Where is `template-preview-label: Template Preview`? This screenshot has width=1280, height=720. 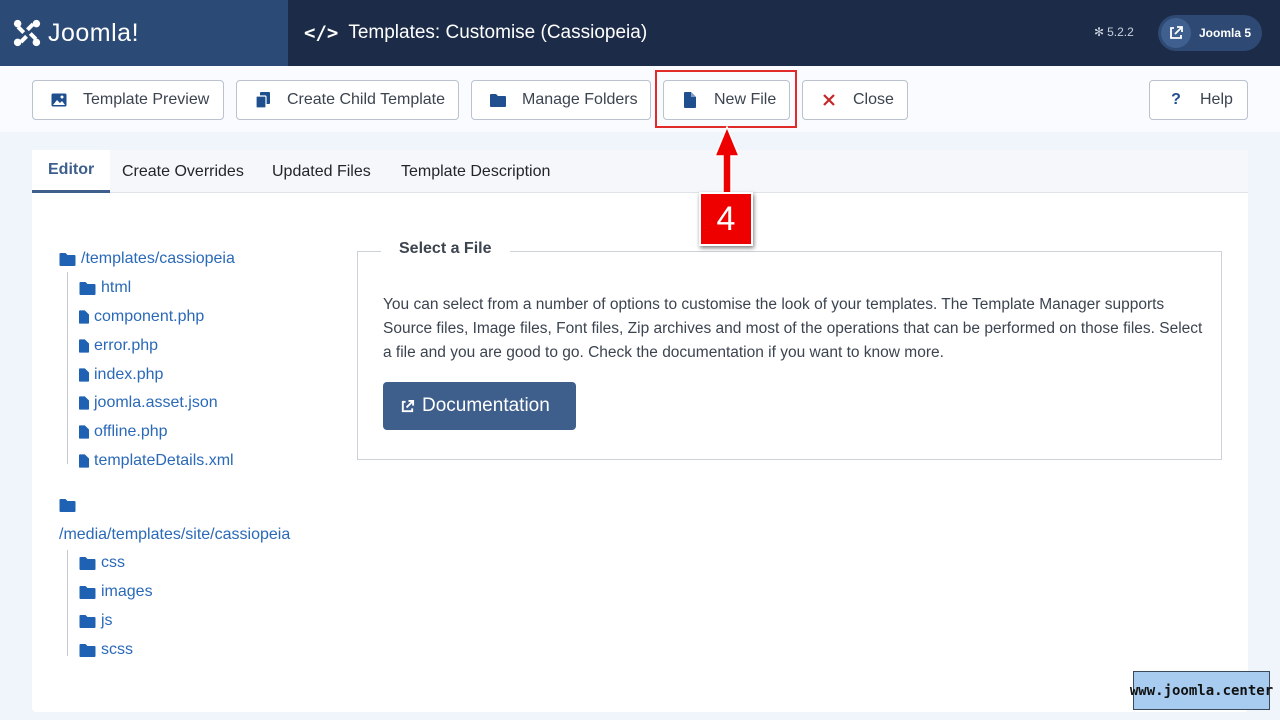
template-preview-label: Template Preview is located at coordinates (146, 99).